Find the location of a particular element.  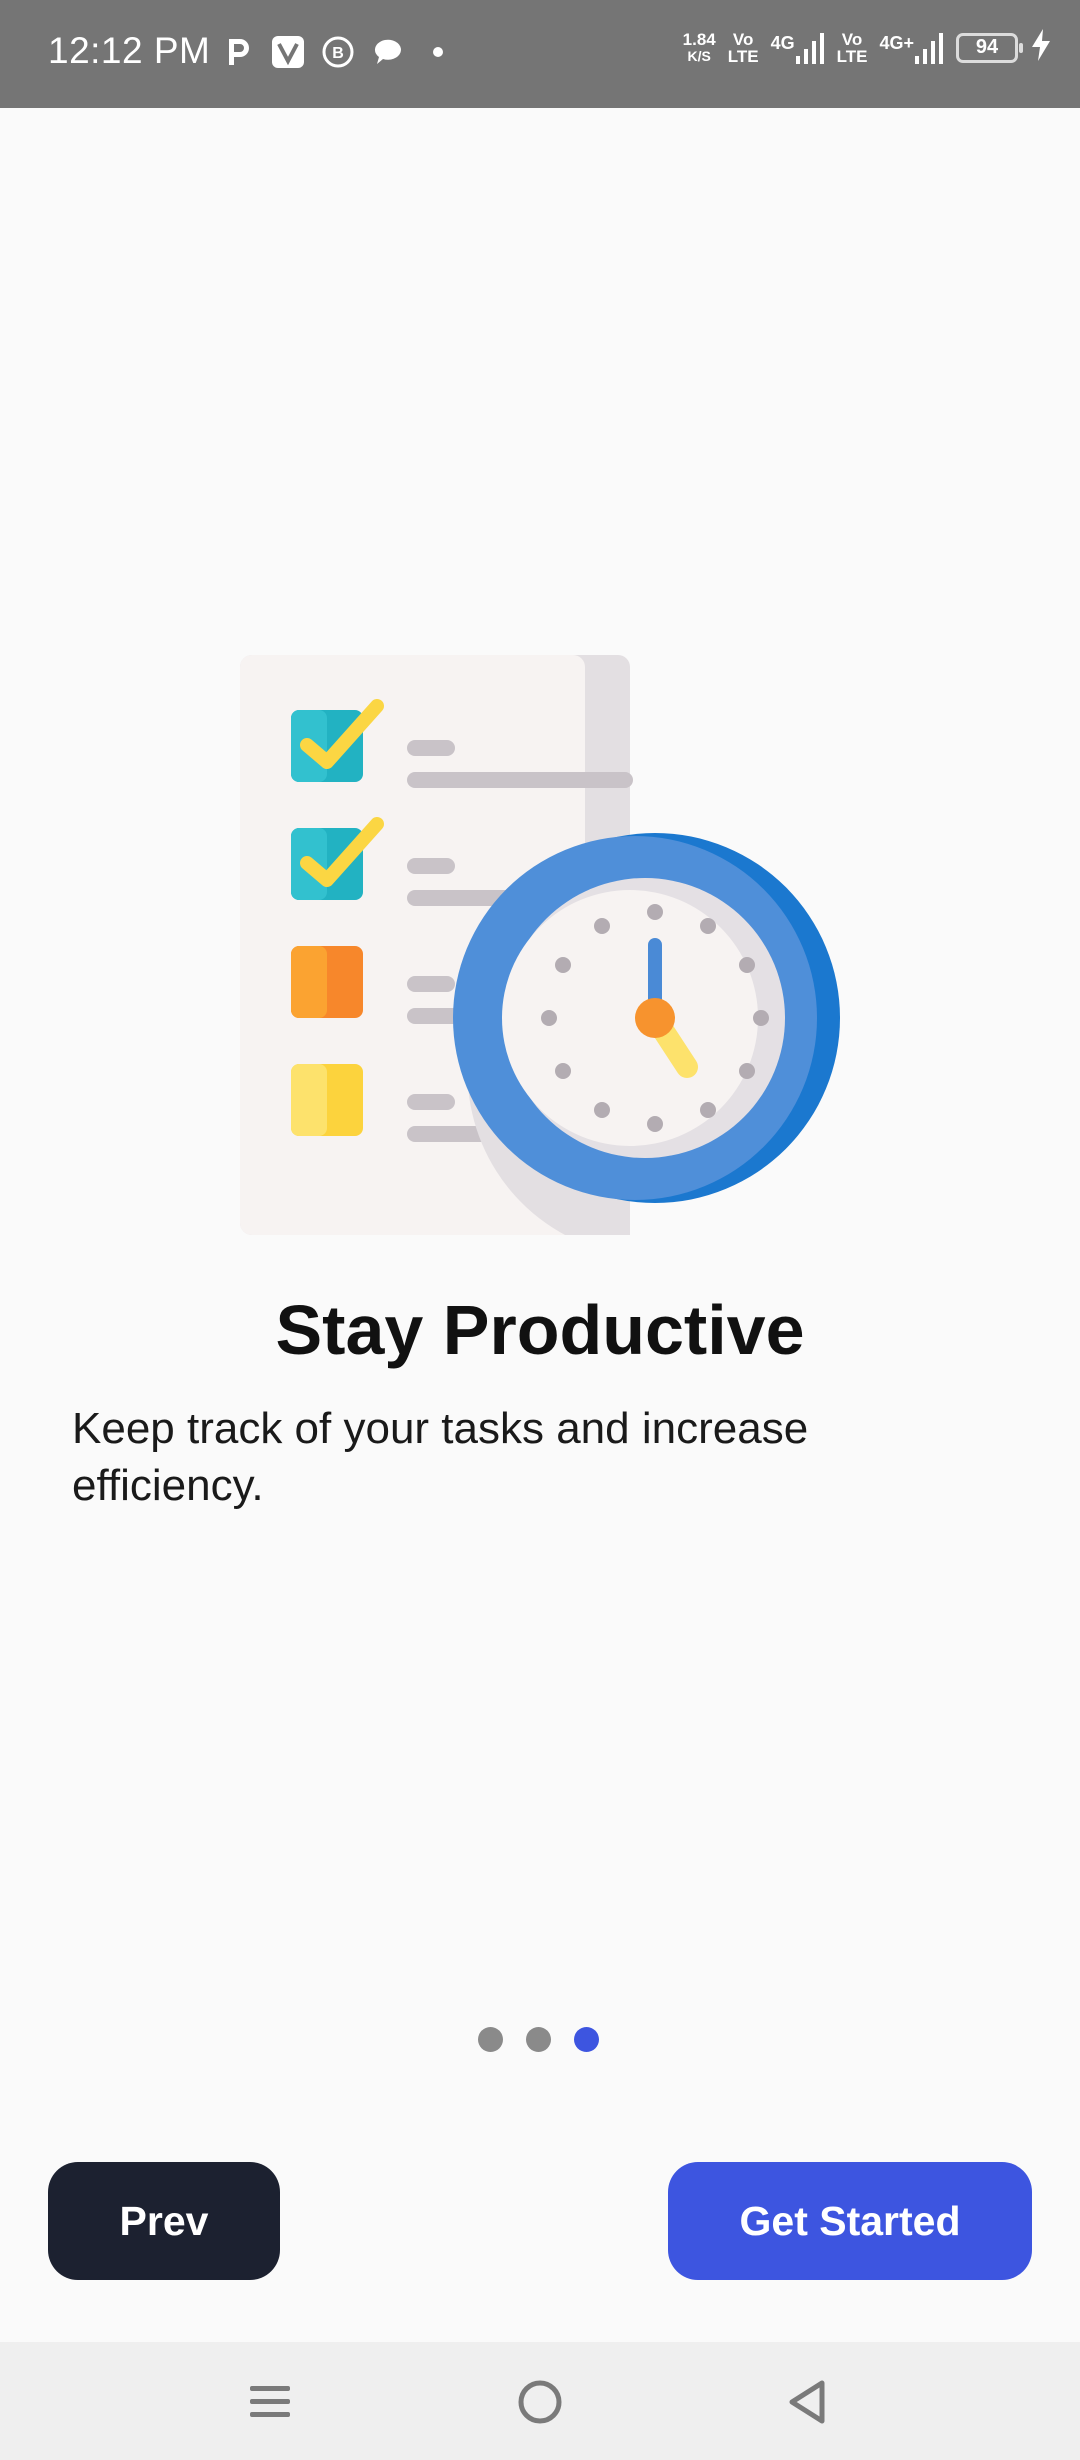

volte-2-bottom: LTE is located at coordinates (852, 56).